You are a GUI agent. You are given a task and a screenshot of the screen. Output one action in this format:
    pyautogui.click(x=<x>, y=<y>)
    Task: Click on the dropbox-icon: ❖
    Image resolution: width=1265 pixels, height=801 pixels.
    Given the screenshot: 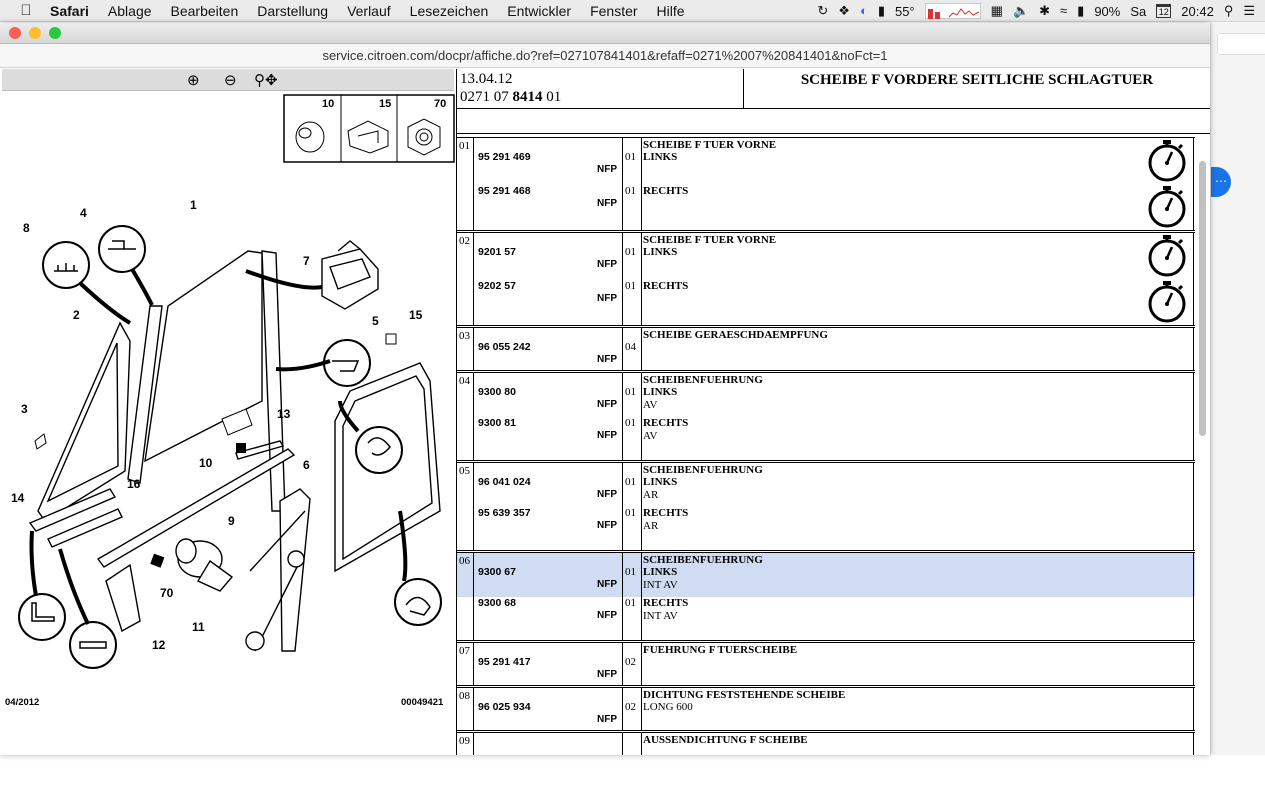 What is the action you would take?
    pyautogui.click(x=844, y=11)
    